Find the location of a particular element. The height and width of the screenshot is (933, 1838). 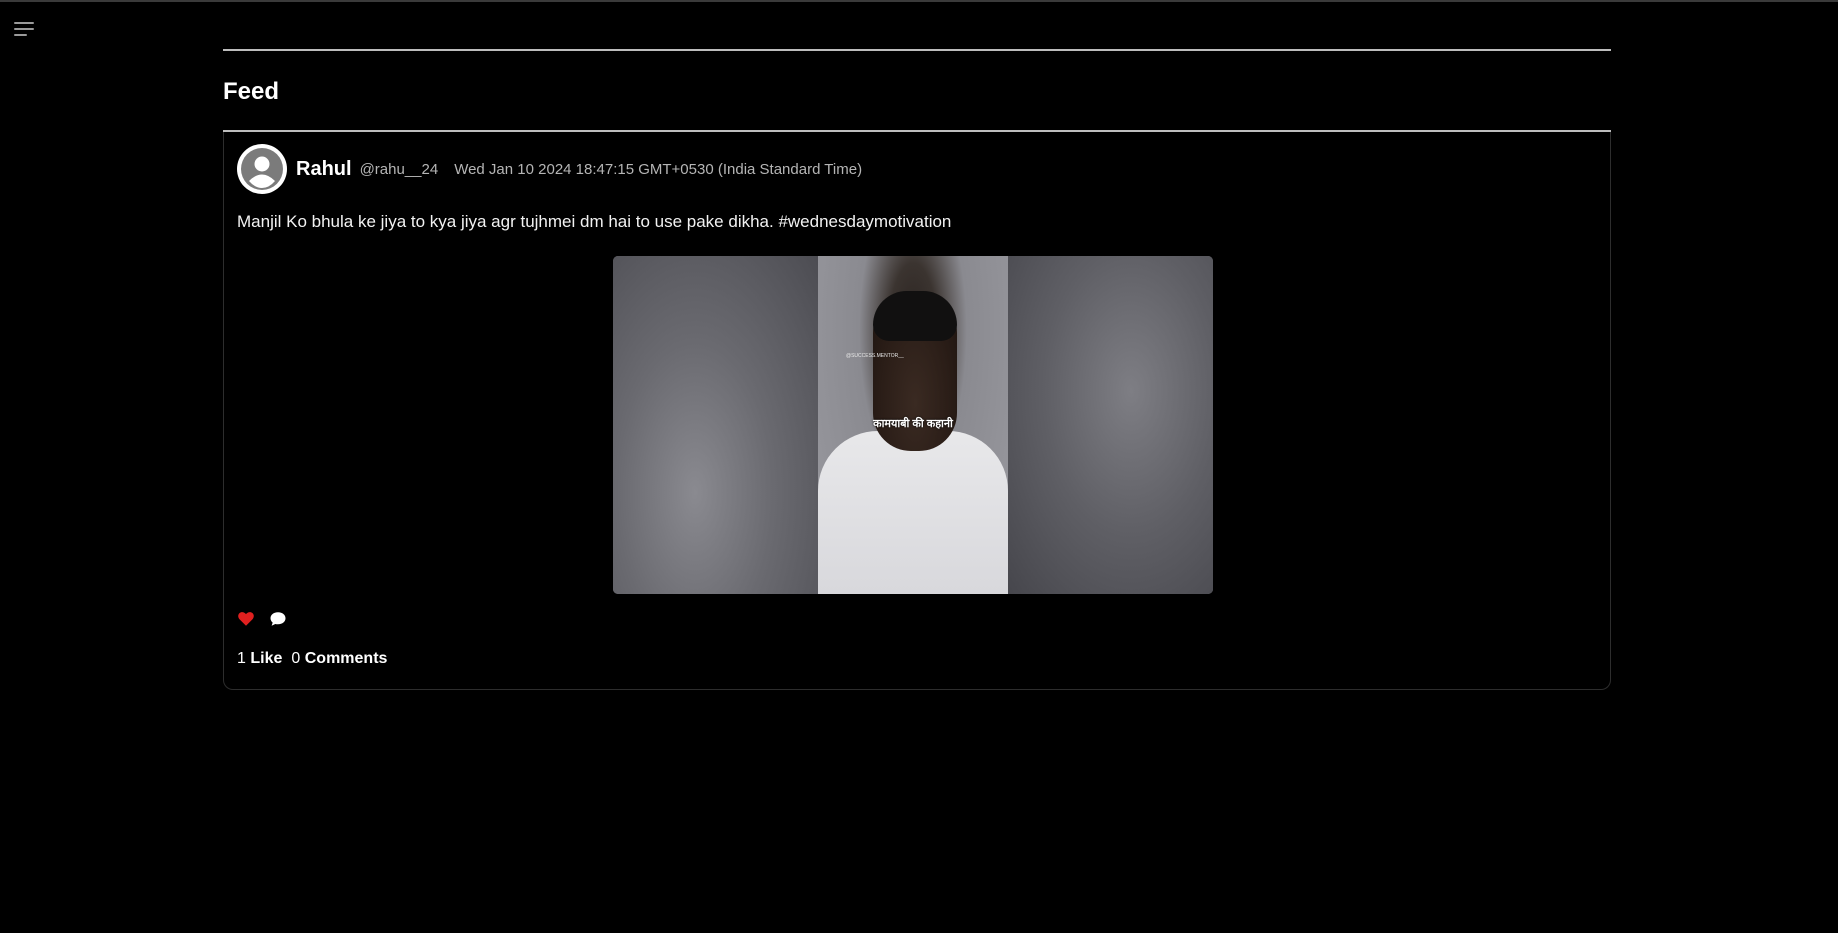

page-title: Feed is located at coordinates (251, 91).